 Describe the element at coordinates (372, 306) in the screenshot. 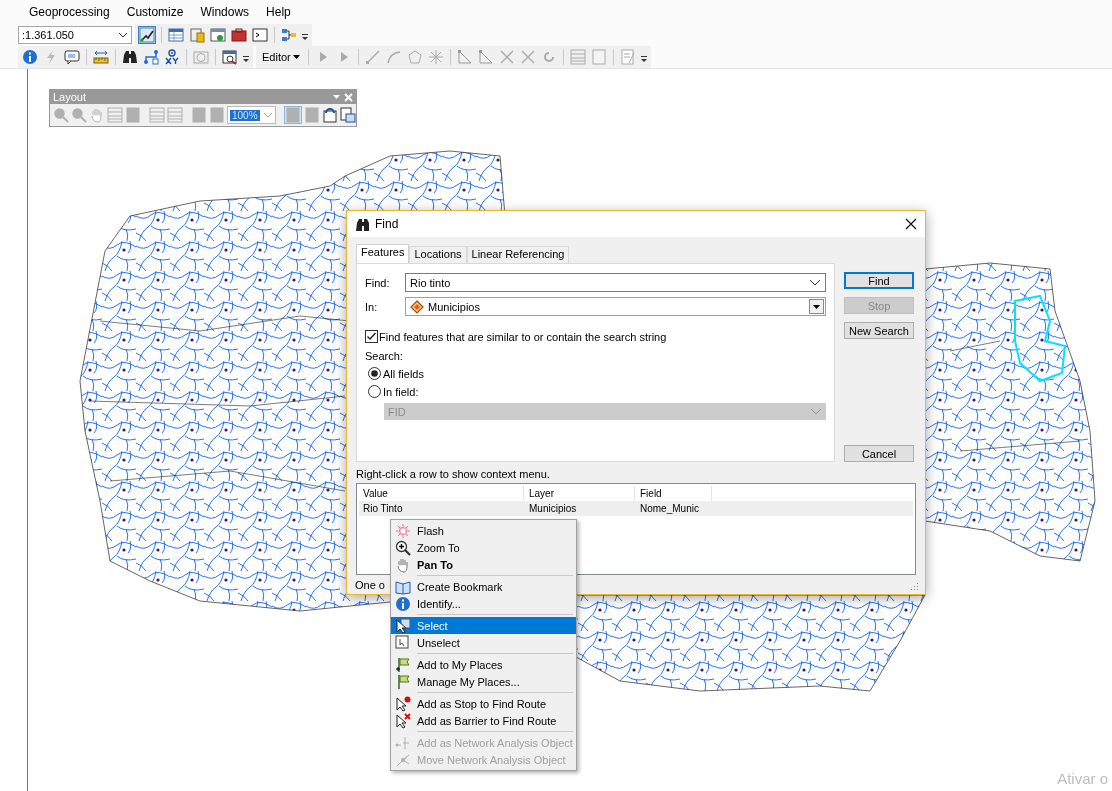

I see `field-label: In:` at that location.